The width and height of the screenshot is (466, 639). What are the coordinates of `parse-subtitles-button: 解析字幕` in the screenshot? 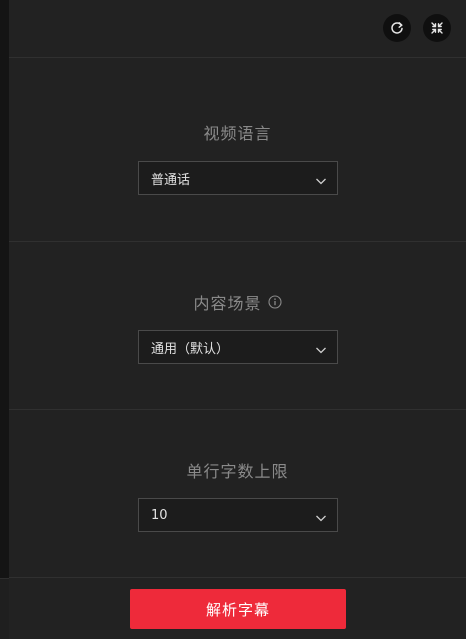 It's located at (238, 609).